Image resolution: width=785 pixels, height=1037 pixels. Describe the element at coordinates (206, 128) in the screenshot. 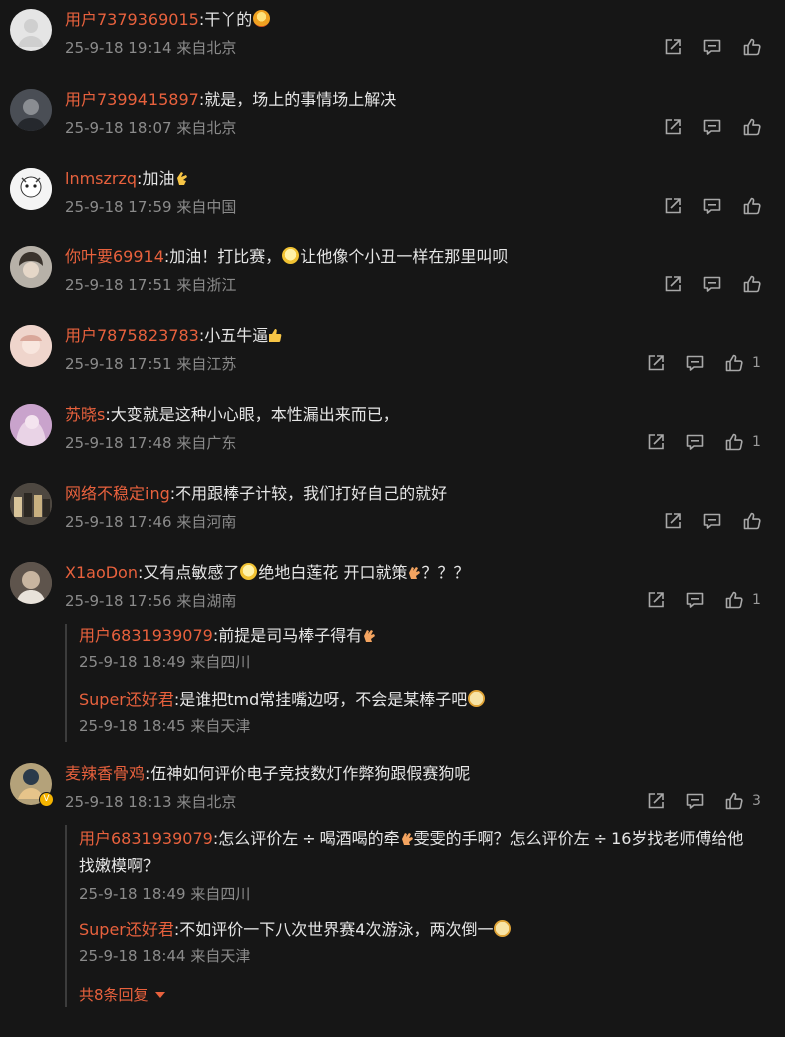

I see `comment-location: 来自北京` at that location.